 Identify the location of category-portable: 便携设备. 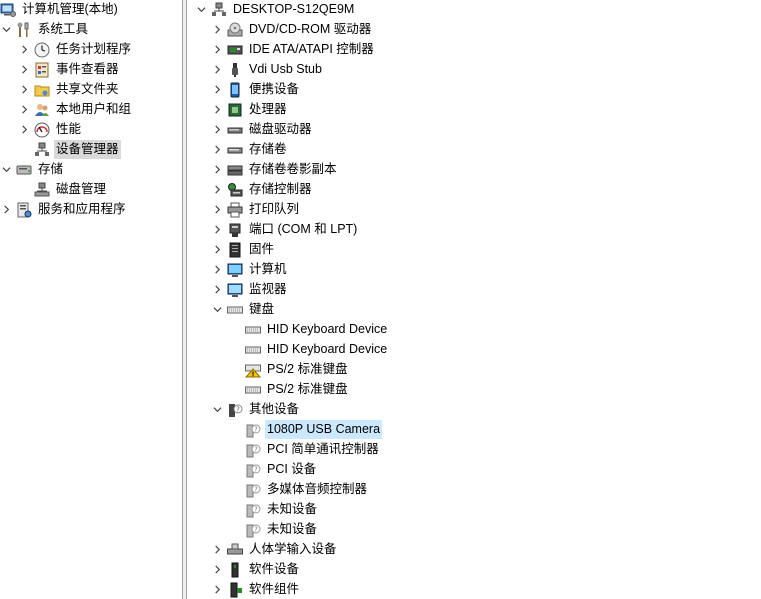
(256, 89).